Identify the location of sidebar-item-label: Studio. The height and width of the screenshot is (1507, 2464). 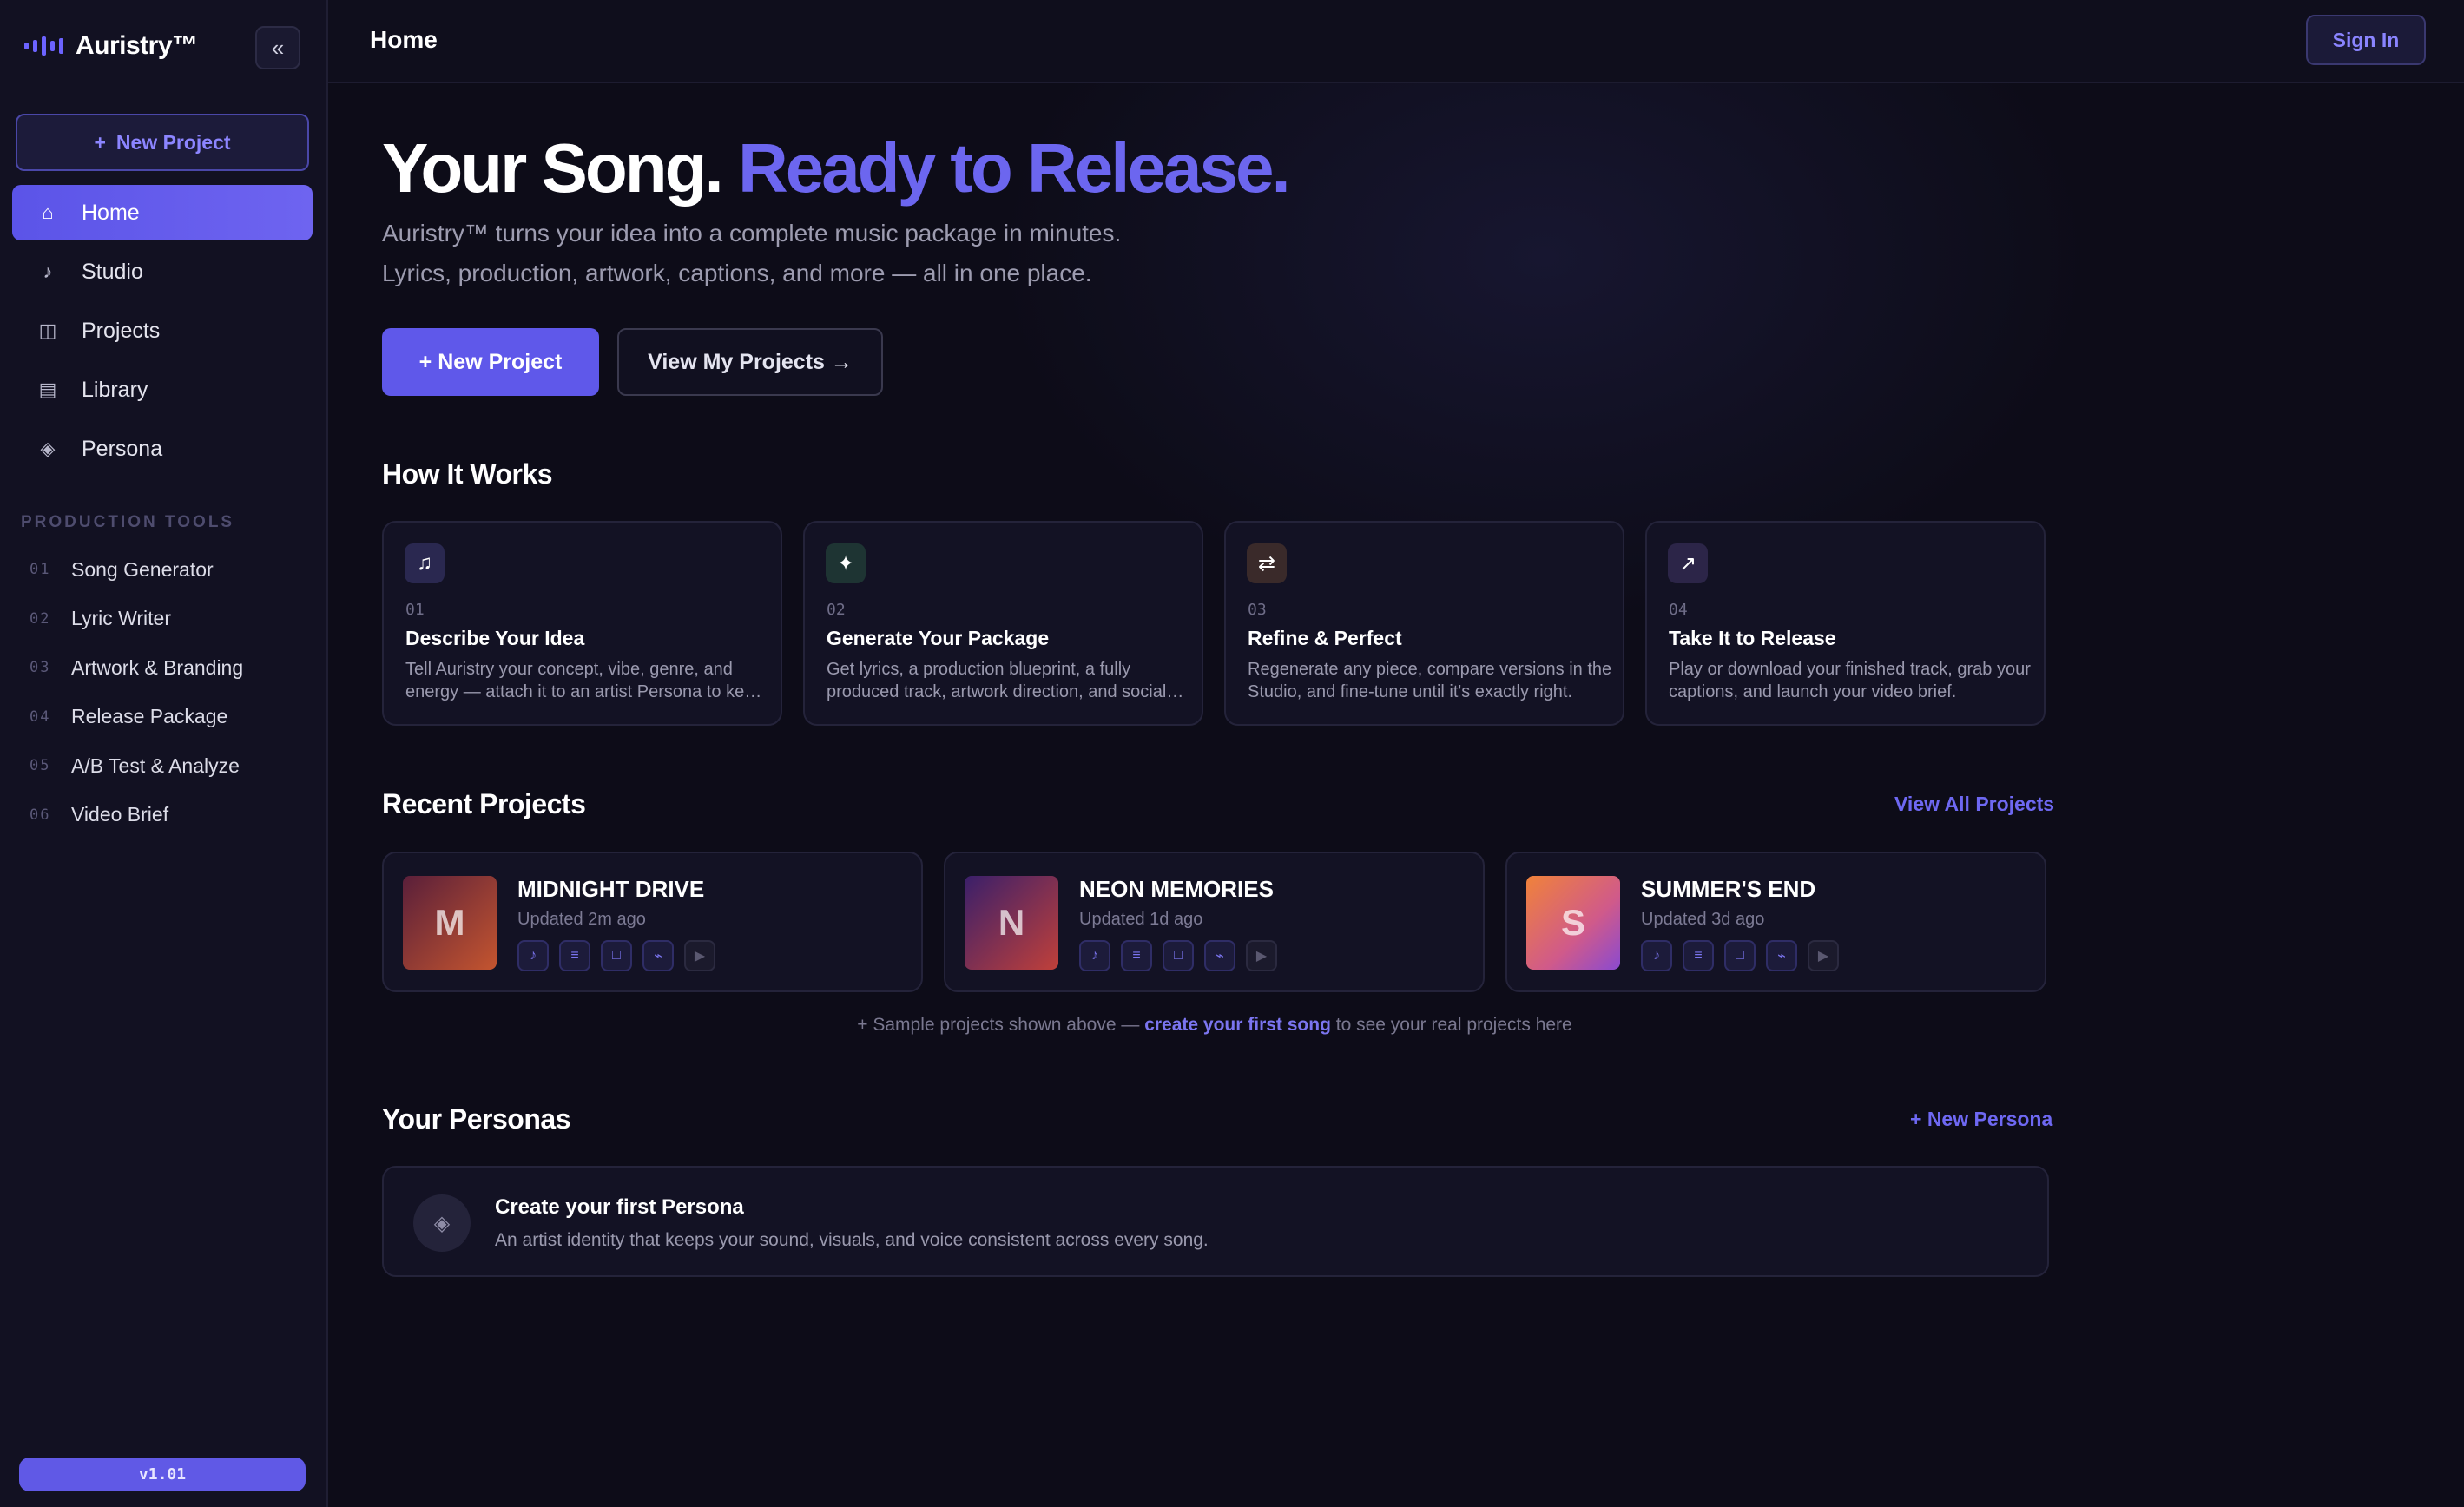
(112, 271).